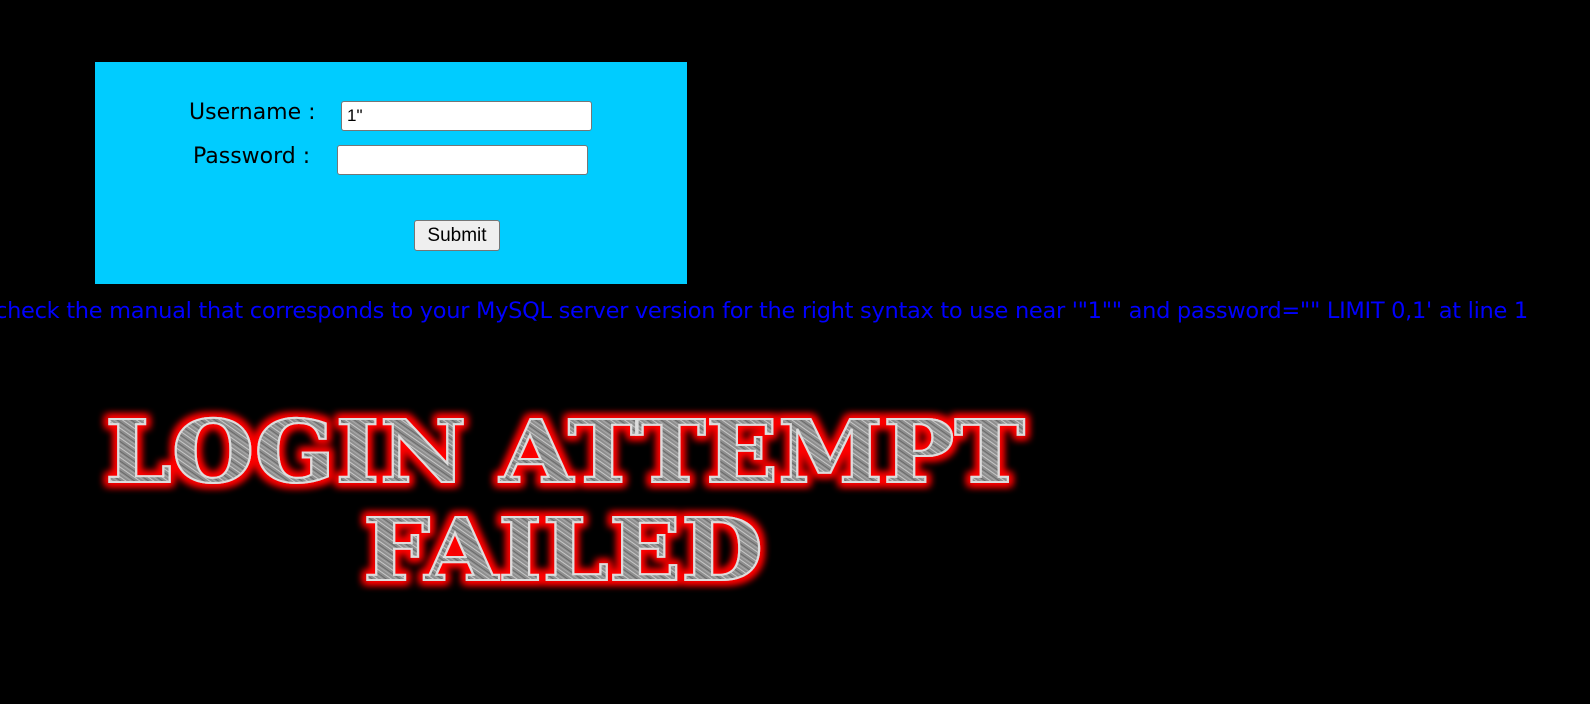 The image size is (1590, 704). I want to click on username-input, so click(466, 116).